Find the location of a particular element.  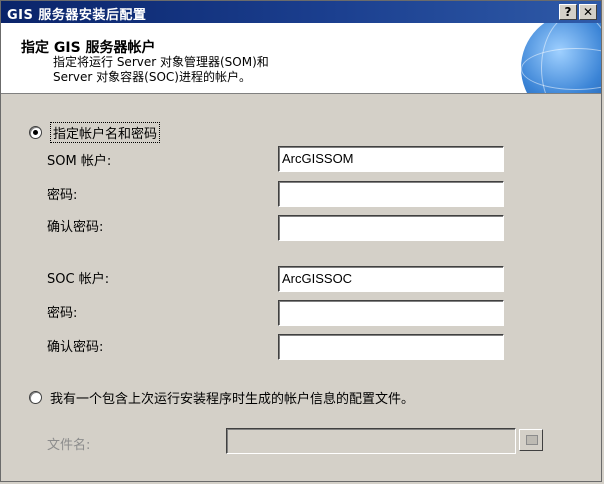

som-password-label: 密码: is located at coordinates (62, 195).